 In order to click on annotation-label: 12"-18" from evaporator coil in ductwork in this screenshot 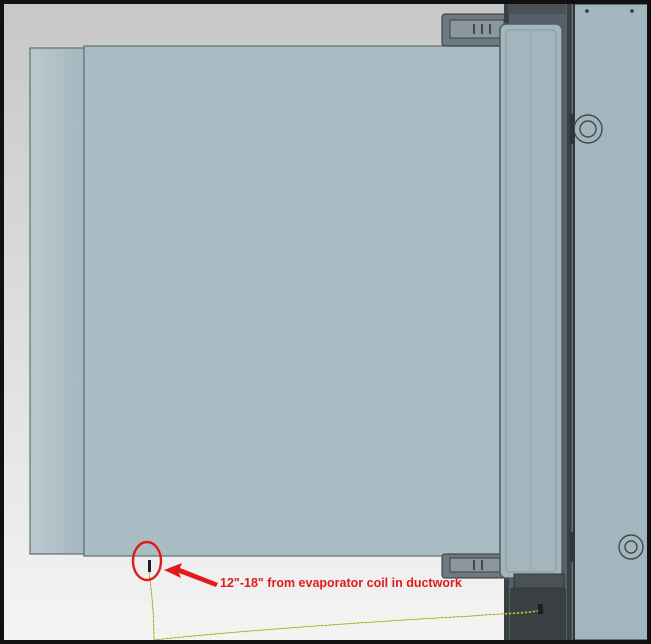, I will do `click(341, 583)`.